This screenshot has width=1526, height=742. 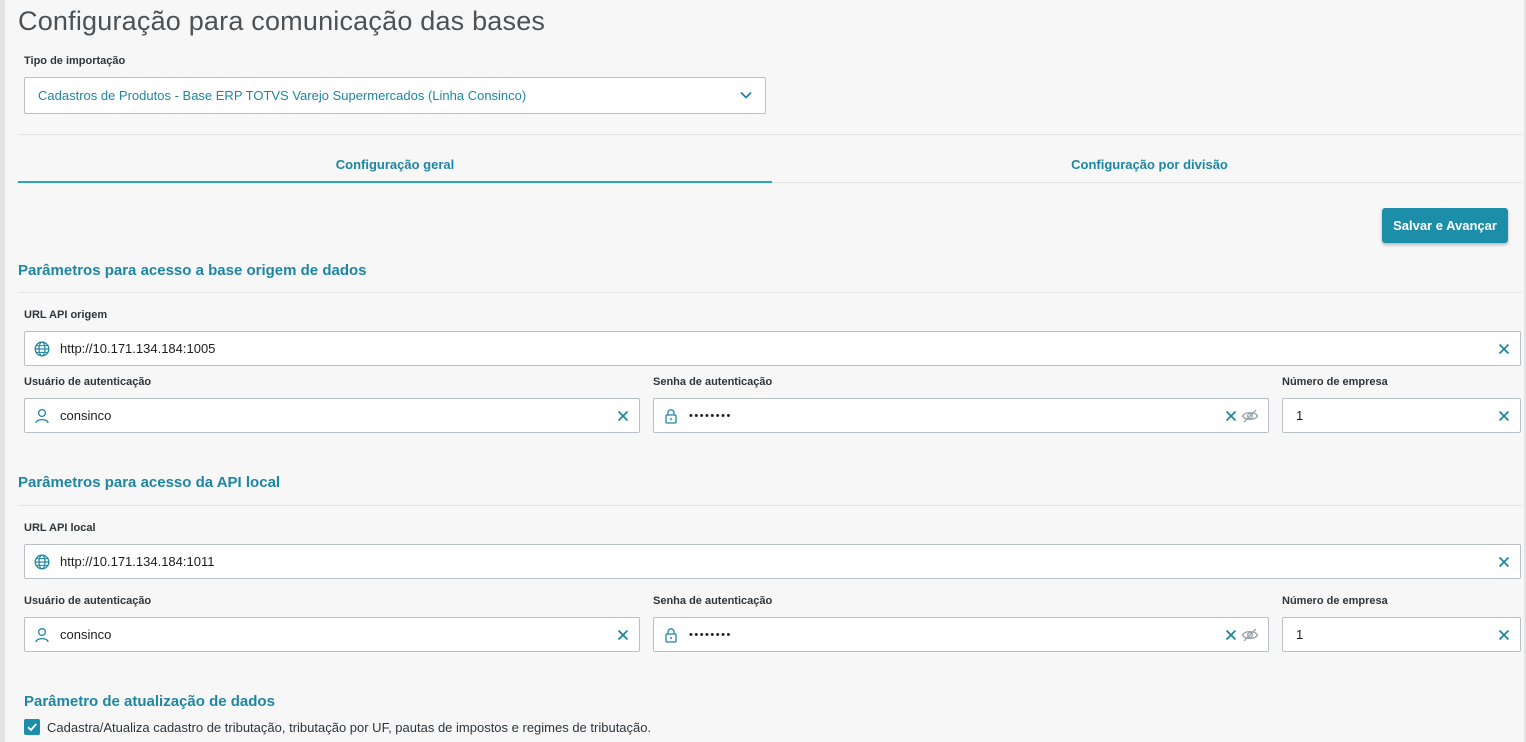 What do you see at coordinates (282, 21) in the screenshot?
I see `page-title: Configuração para comunicação das bases` at bounding box center [282, 21].